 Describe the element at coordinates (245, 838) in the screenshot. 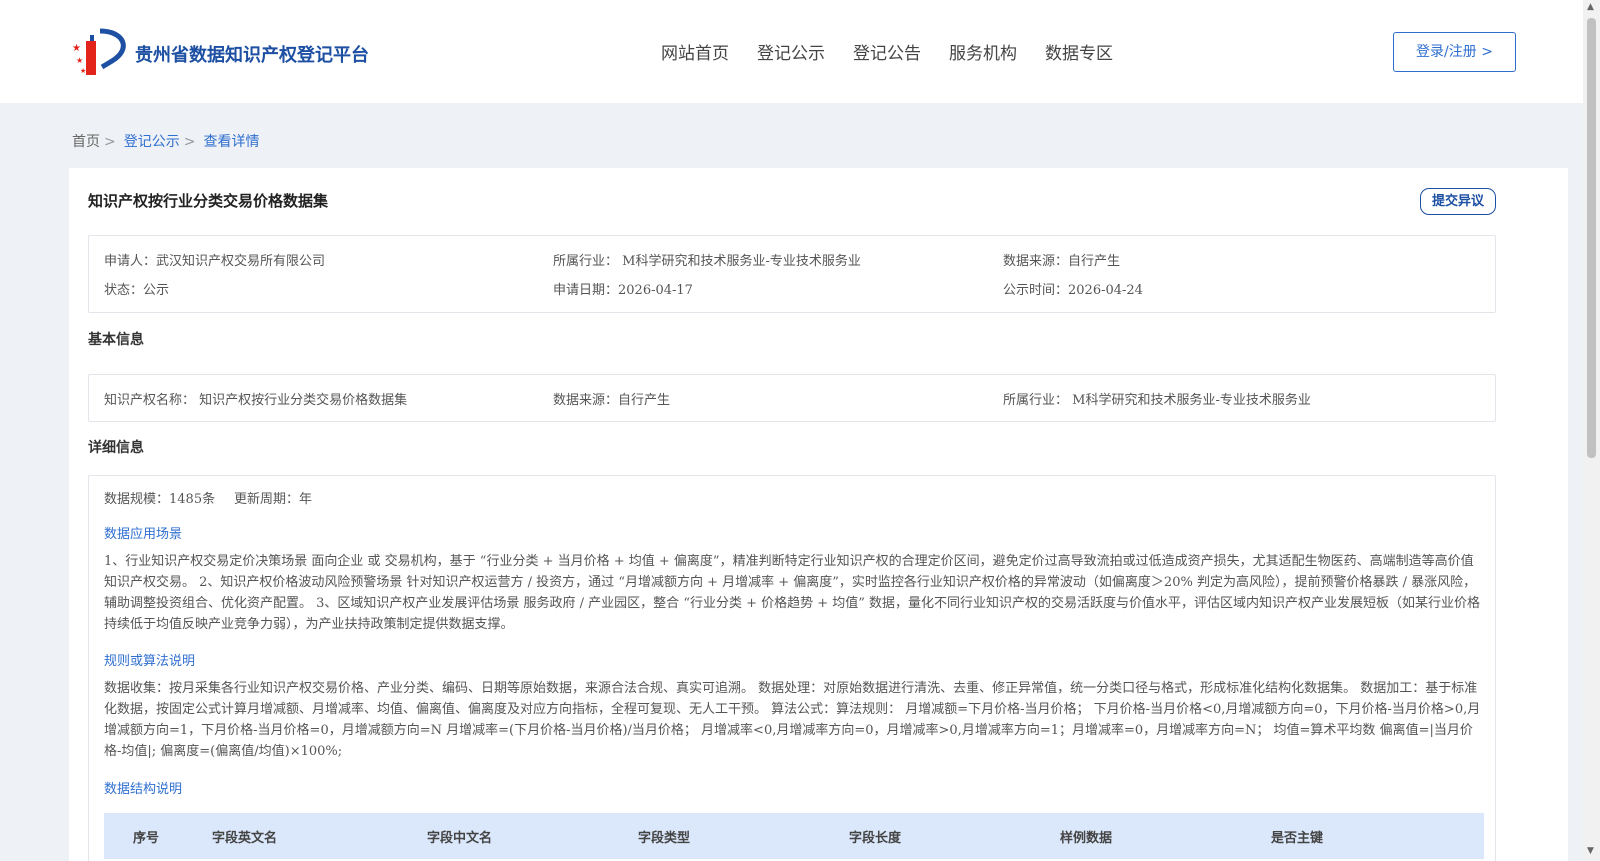

I see `column-header-english-name: 字段英文名` at that location.